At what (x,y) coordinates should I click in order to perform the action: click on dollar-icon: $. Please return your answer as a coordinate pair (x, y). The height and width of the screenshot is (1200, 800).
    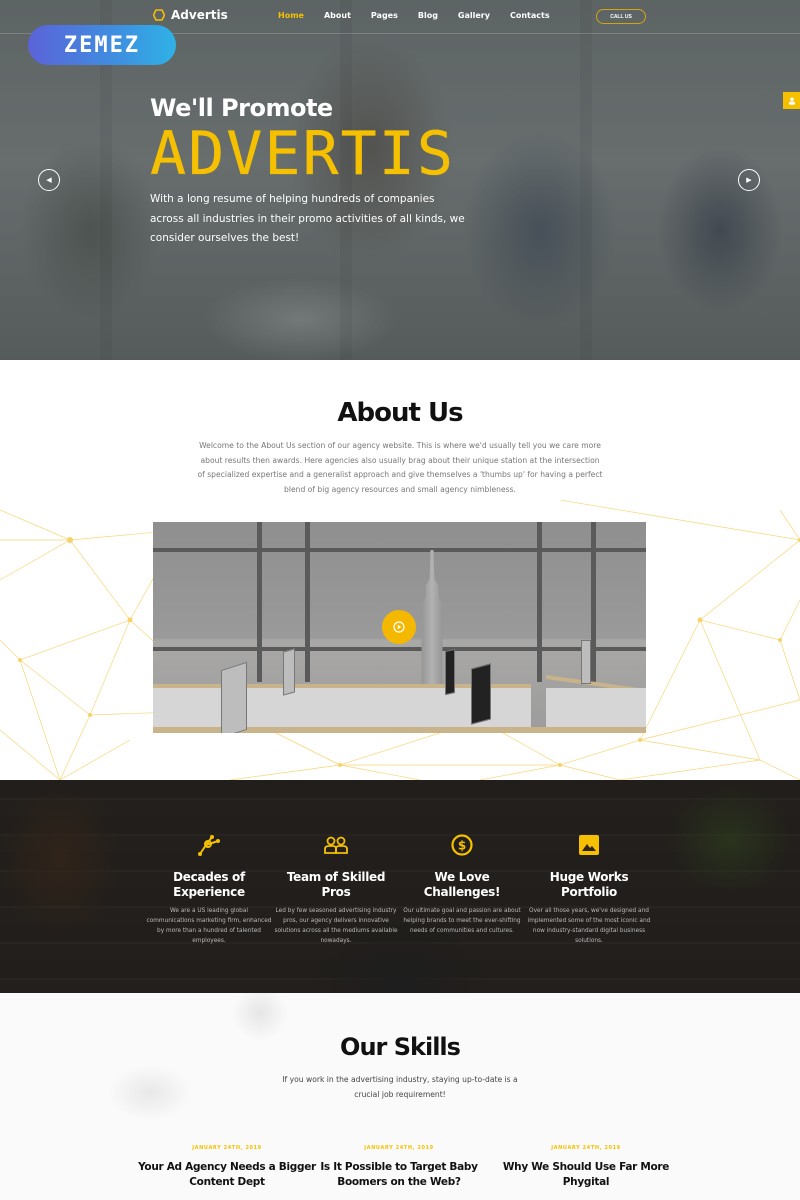
    Looking at the image, I should click on (462, 845).